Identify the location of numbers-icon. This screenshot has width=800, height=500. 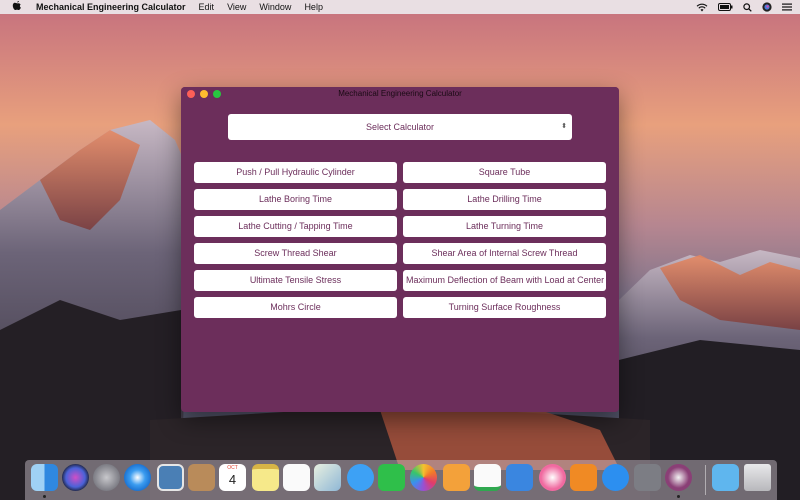
(487, 477).